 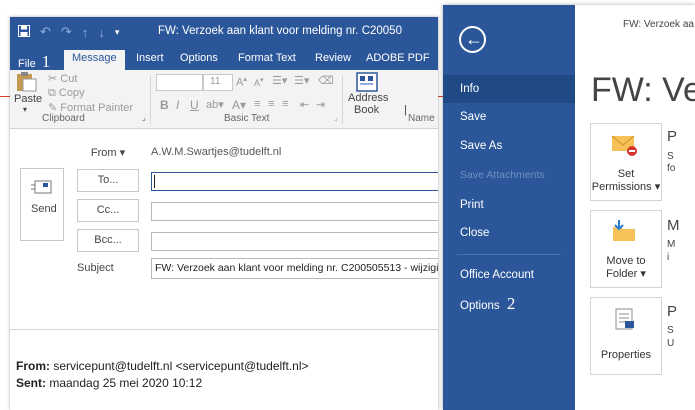 What do you see at coordinates (267, 58) in the screenshot?
I see `tab-format-text: Format Text` at bounding box center [267, 58].